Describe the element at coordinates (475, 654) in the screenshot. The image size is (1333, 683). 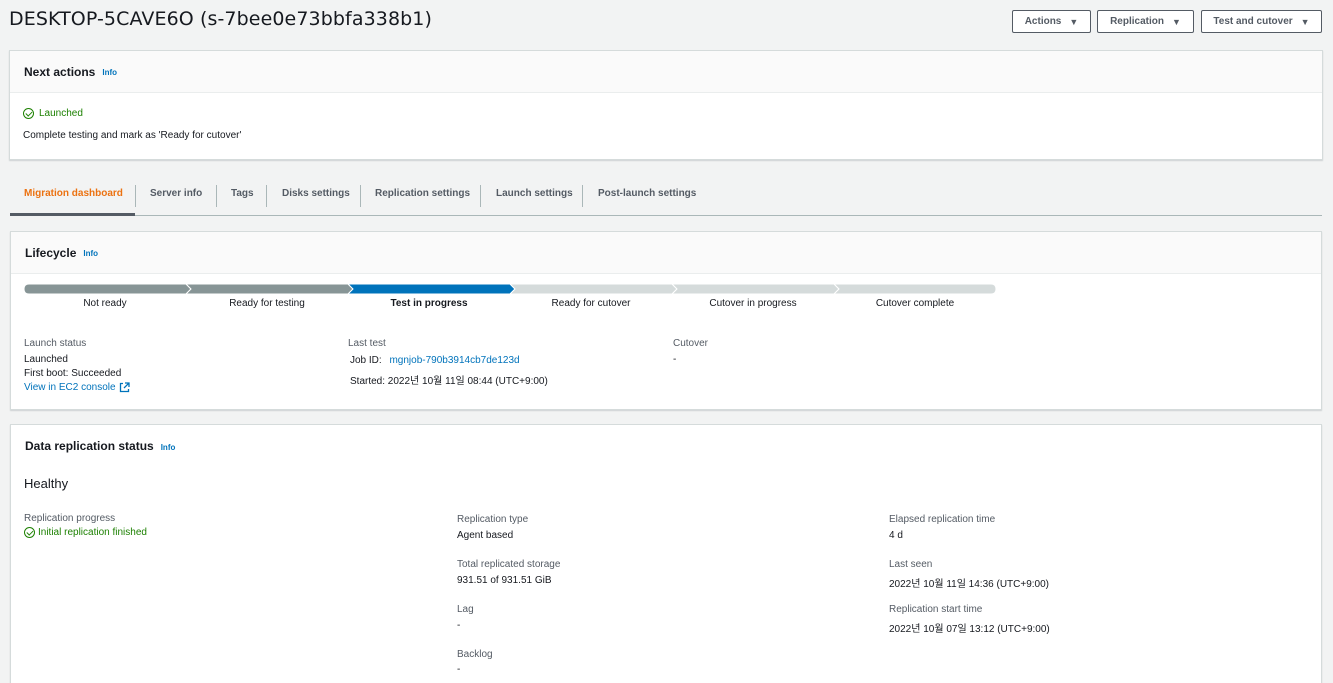
I see `backlog-label: Backlog` at that location.